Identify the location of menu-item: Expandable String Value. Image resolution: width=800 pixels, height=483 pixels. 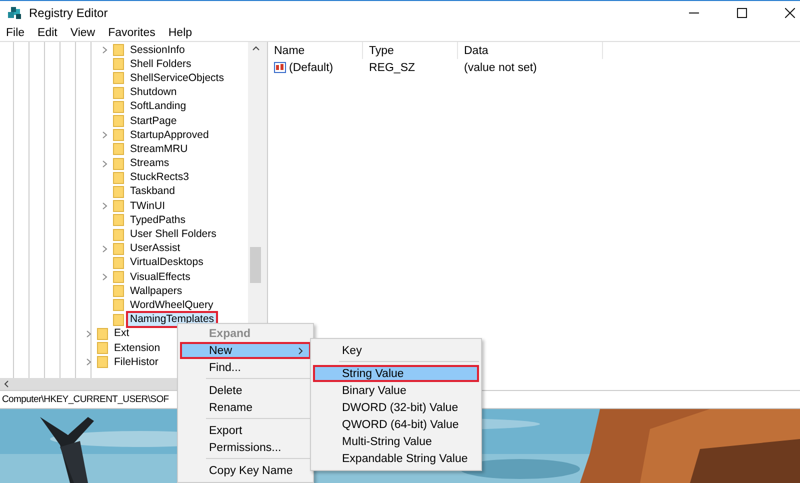
(396, 458).